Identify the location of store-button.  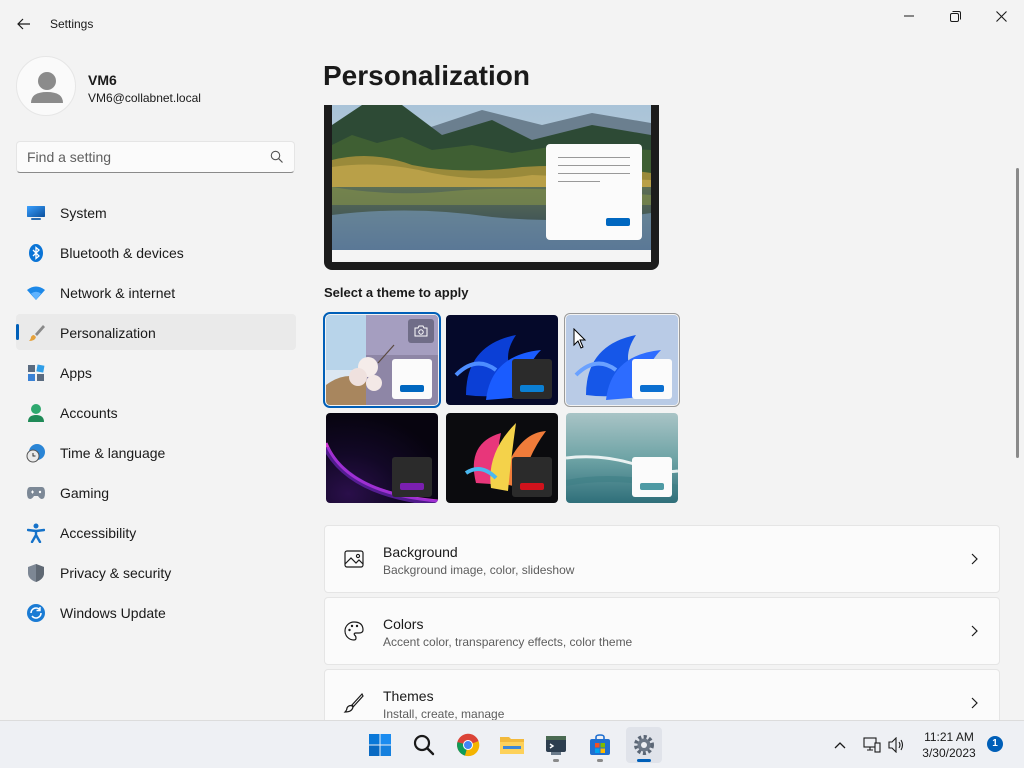
(600, 745).